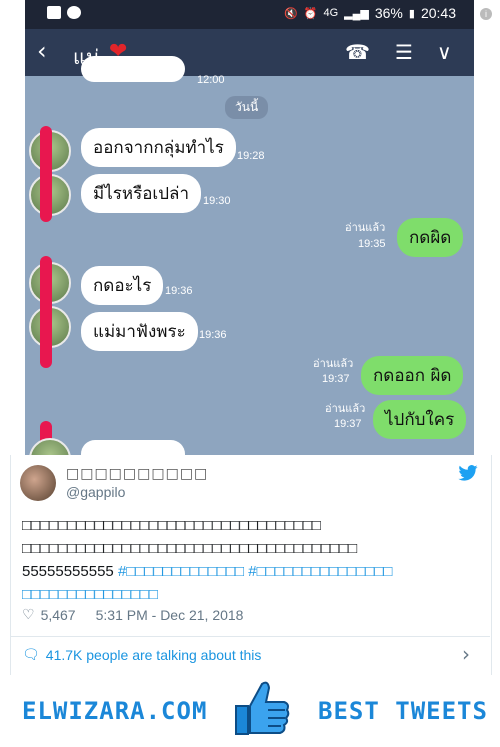 The width and height of the screenshot is (500, 747). What do you see at coordinates (211, 80) in the screenshot?
I see `message-time: 12:00` at bounding box center [211, 80].